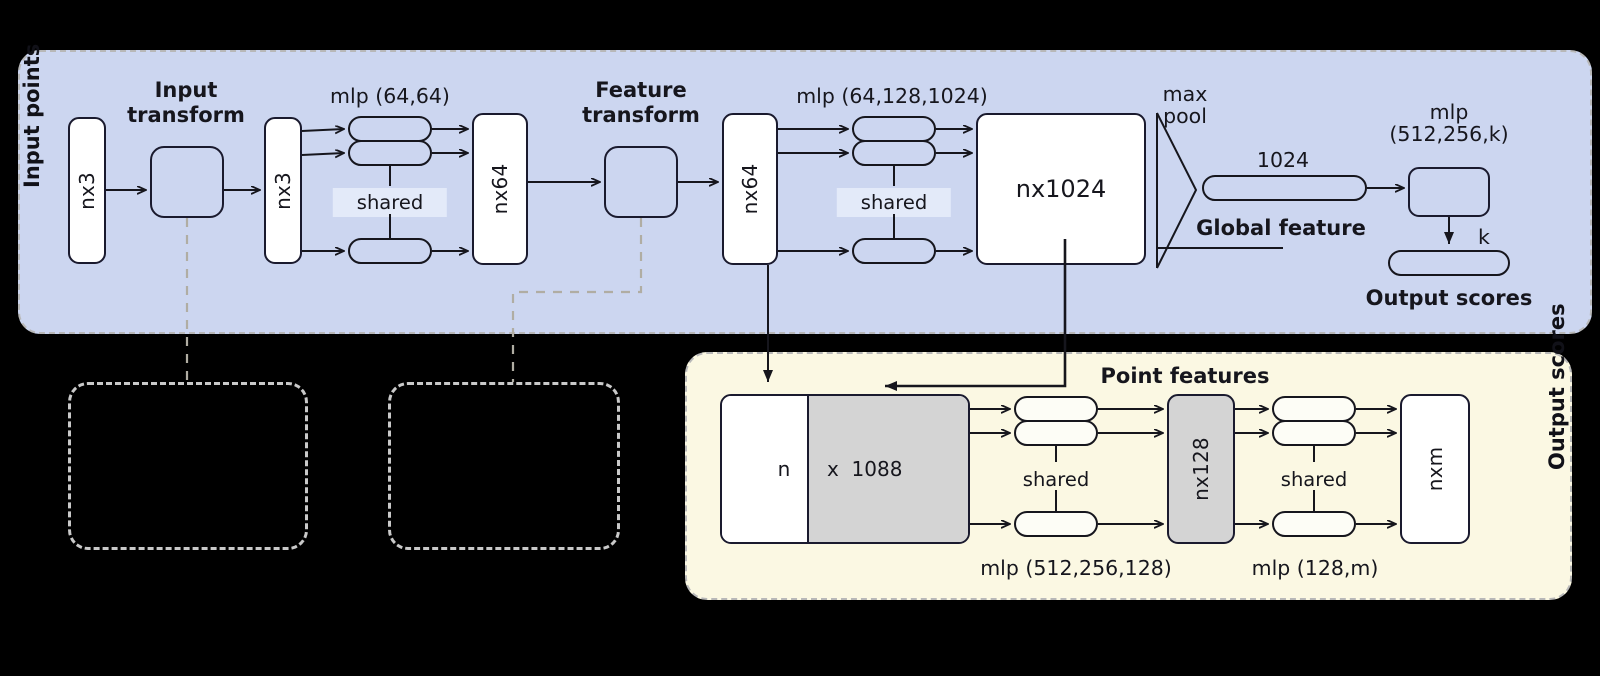 The height and width of the screenshot is (676, 1600). Describe the element at coordinates (894, 129) in the screenshot. I see `mlp2-pill-top` at that location.